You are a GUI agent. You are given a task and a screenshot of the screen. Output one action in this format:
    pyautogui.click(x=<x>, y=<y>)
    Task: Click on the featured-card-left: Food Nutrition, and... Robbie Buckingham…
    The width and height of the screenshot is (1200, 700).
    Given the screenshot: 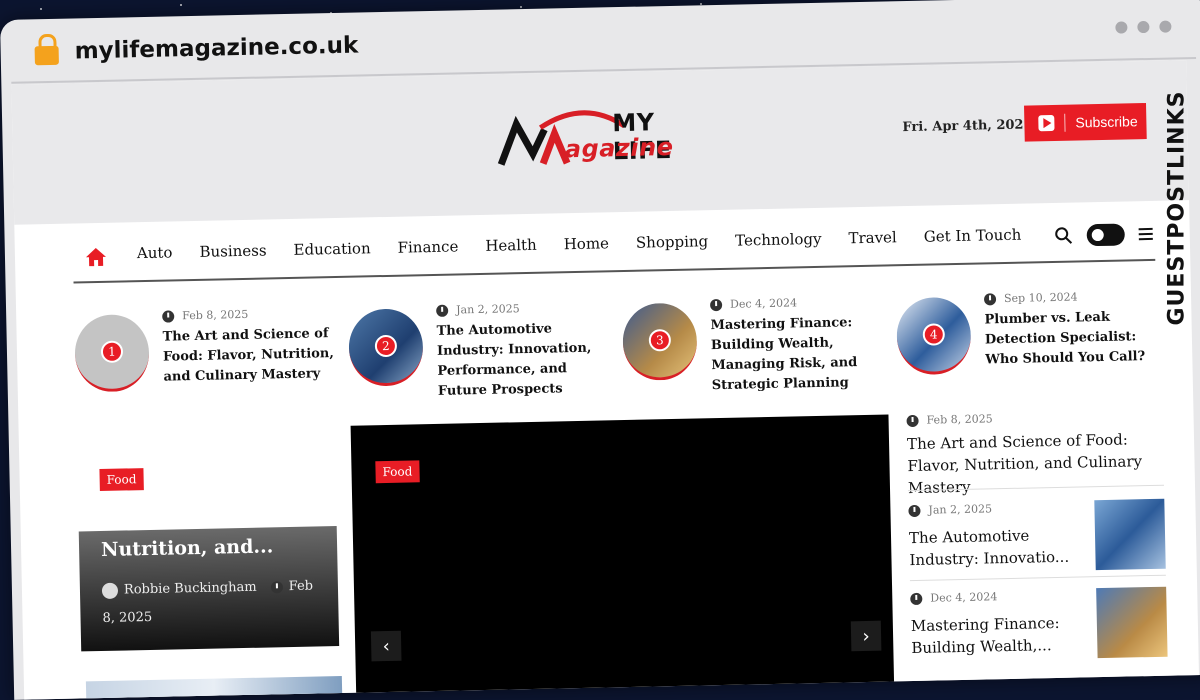 What is the action you would take?
    pyautogui.click(x=208, y=549)
    